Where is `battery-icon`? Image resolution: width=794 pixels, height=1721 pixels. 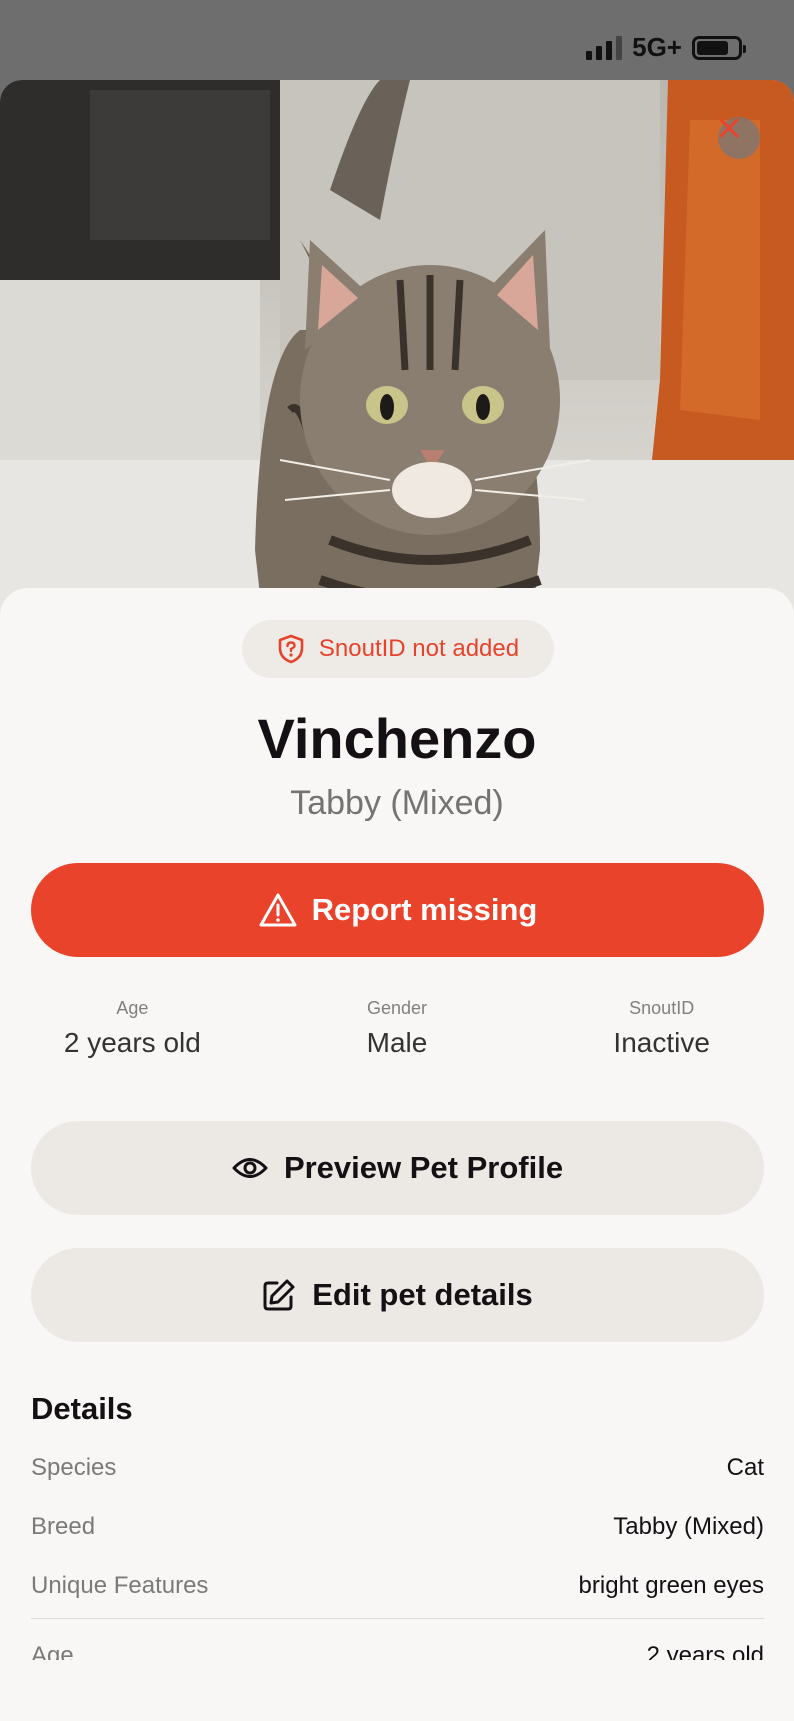 battery-icon is located at coordinates (719, 47).